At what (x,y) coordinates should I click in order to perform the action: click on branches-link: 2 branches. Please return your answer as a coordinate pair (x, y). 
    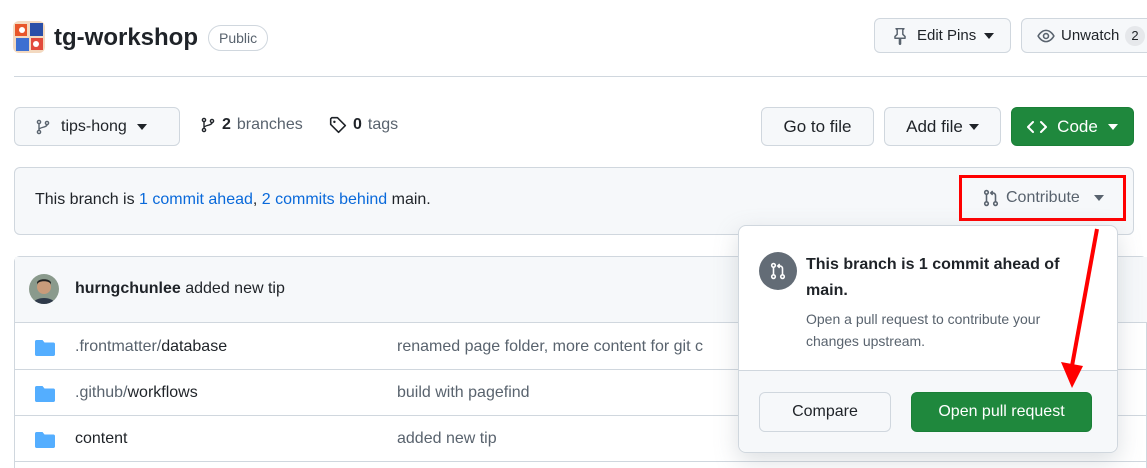
    Looking at the image, I should click on (251, 125).